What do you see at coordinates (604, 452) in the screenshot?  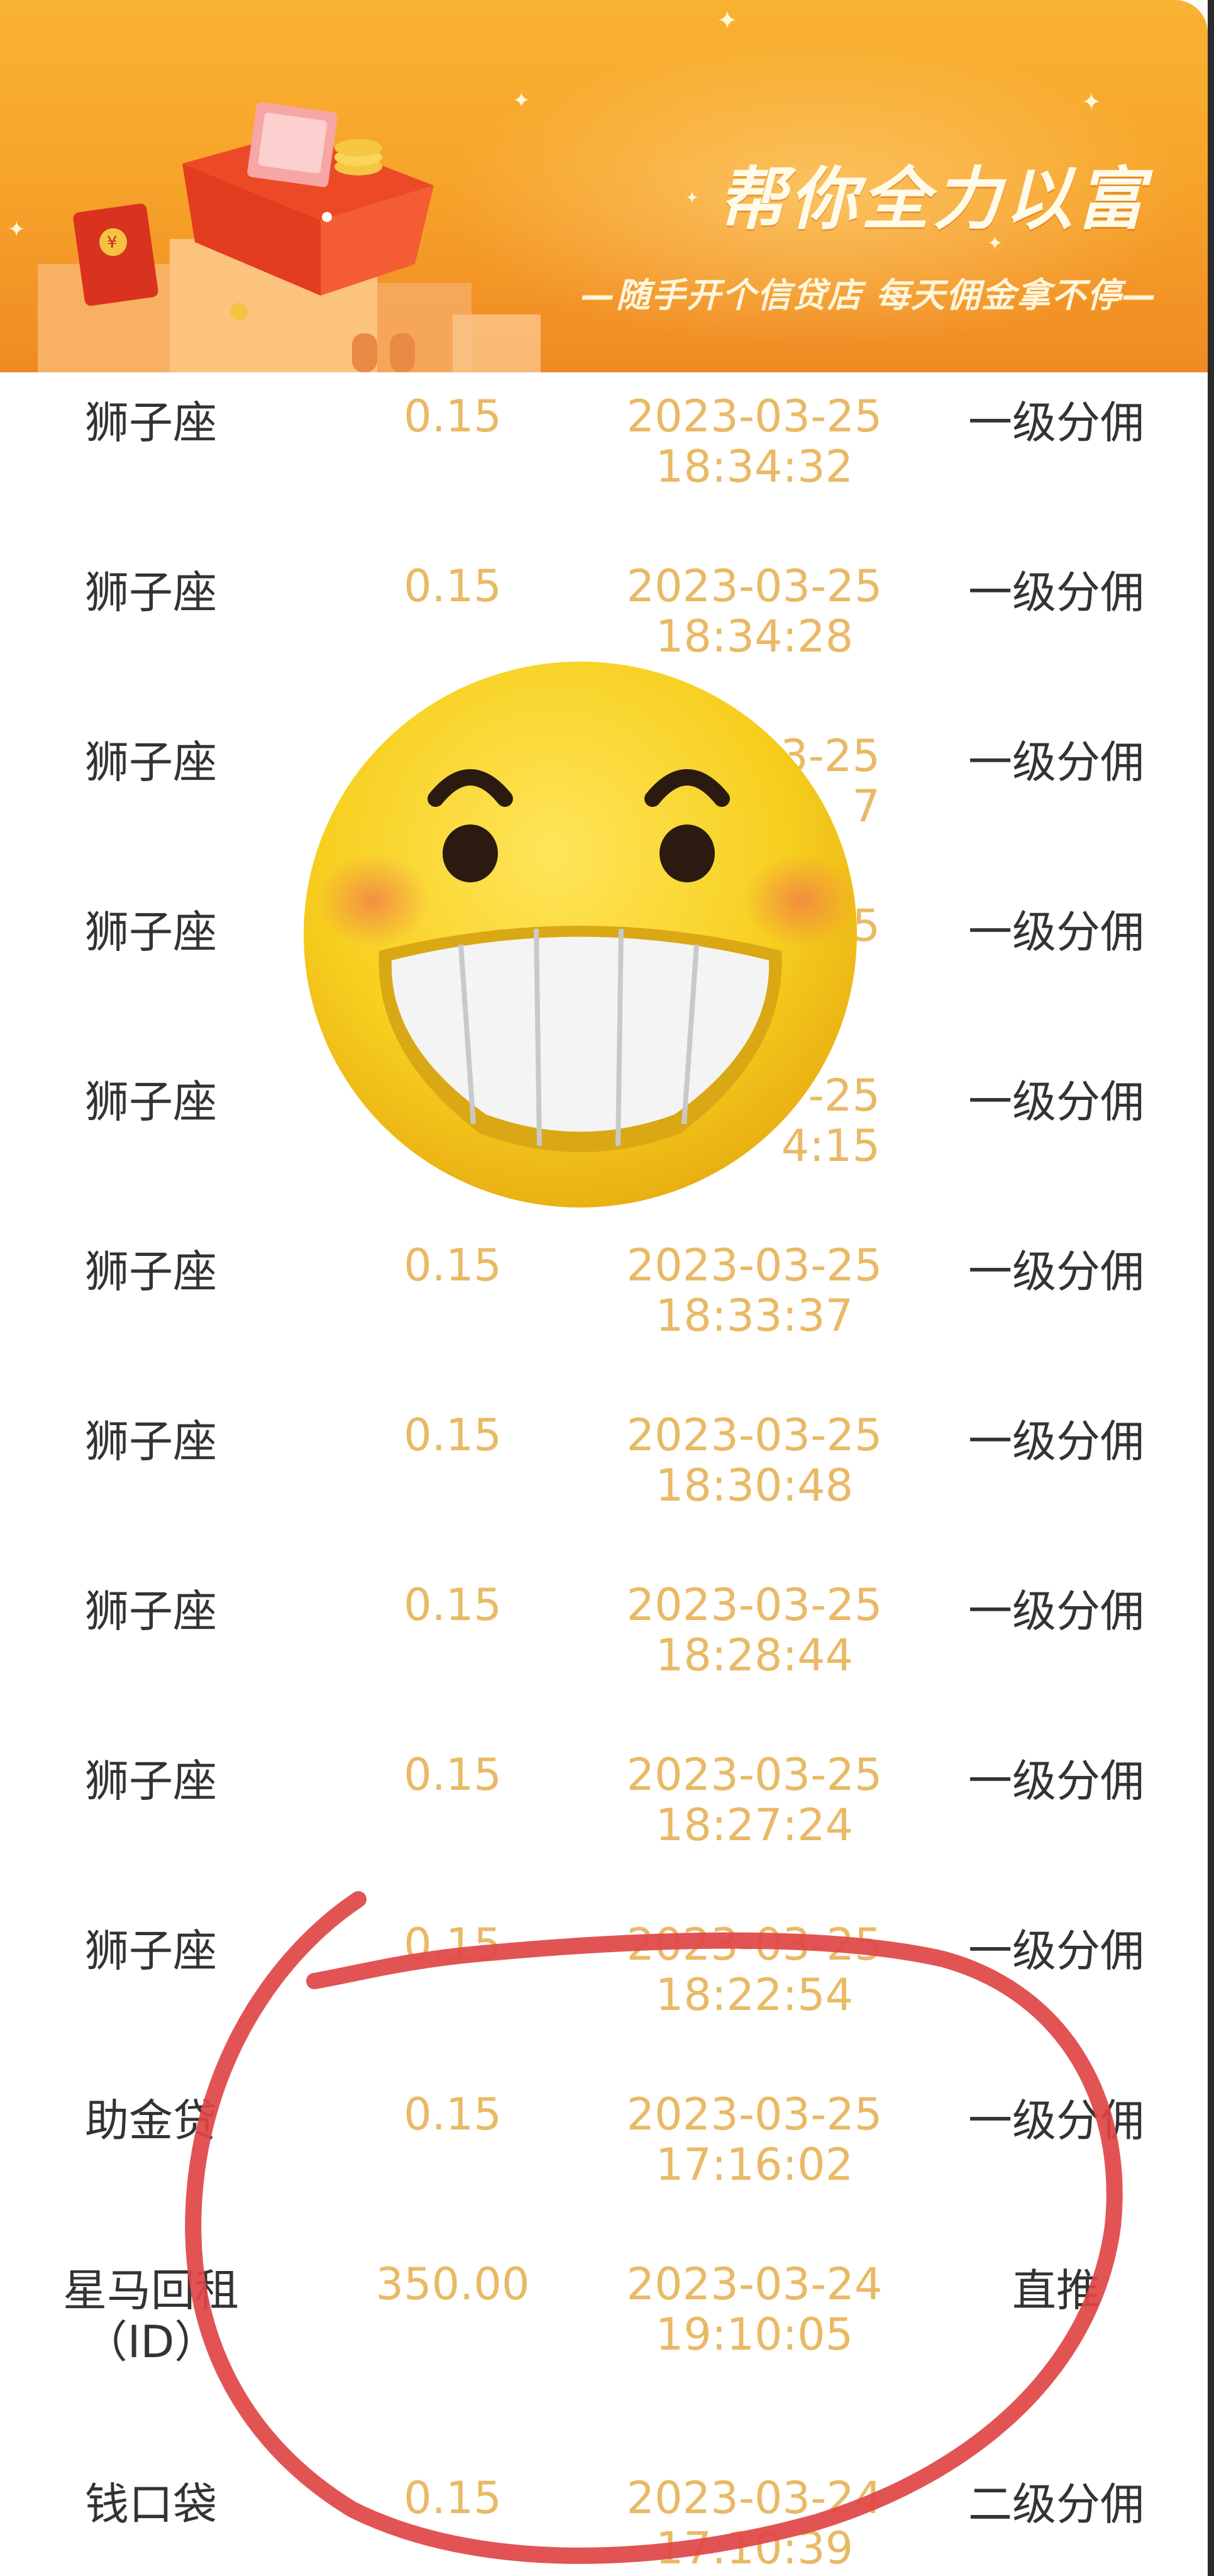 I see `list-item: 狮子座 0.15 2023-03-25 18:34:32 一级分佣` at bounding box center [604, 452].